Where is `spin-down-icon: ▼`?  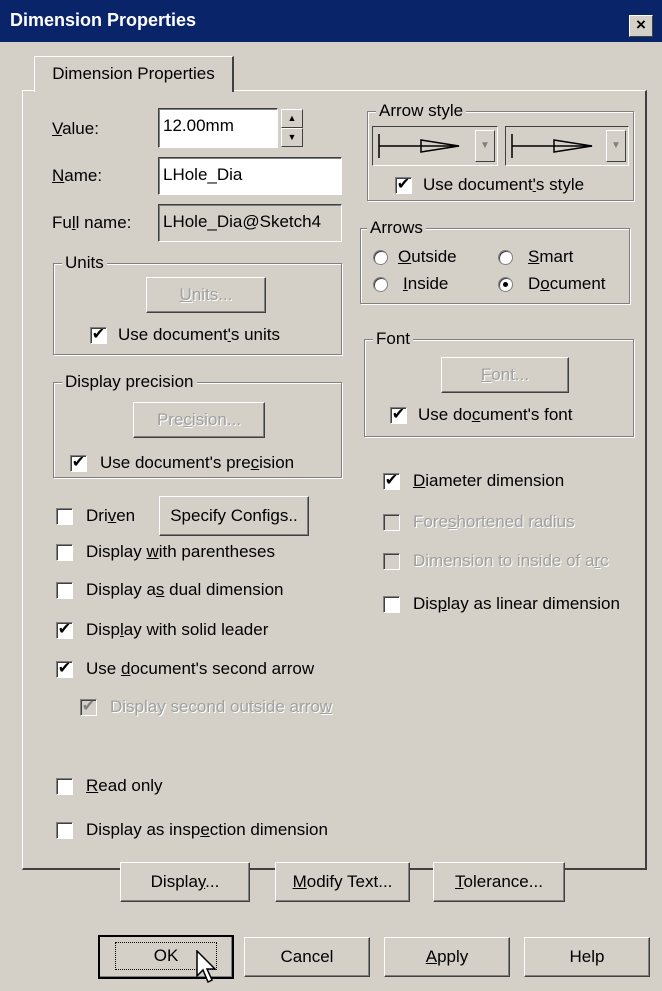
spin-down-icon: ▼ is located at coordinates (292, 137).